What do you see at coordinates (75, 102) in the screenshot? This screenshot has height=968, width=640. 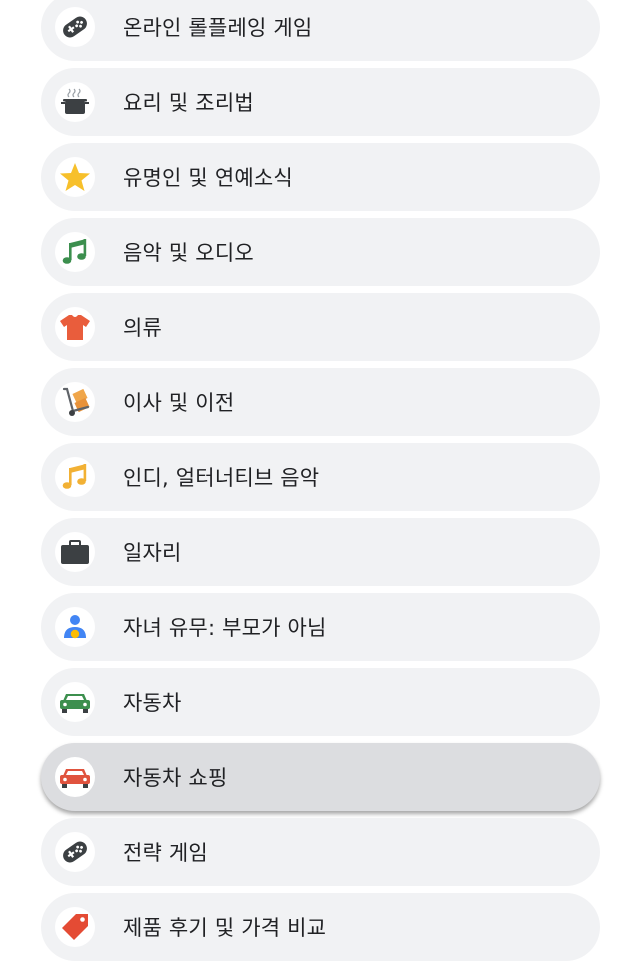 I see `cooking-pot-icon` at bounding box center [75, 102].